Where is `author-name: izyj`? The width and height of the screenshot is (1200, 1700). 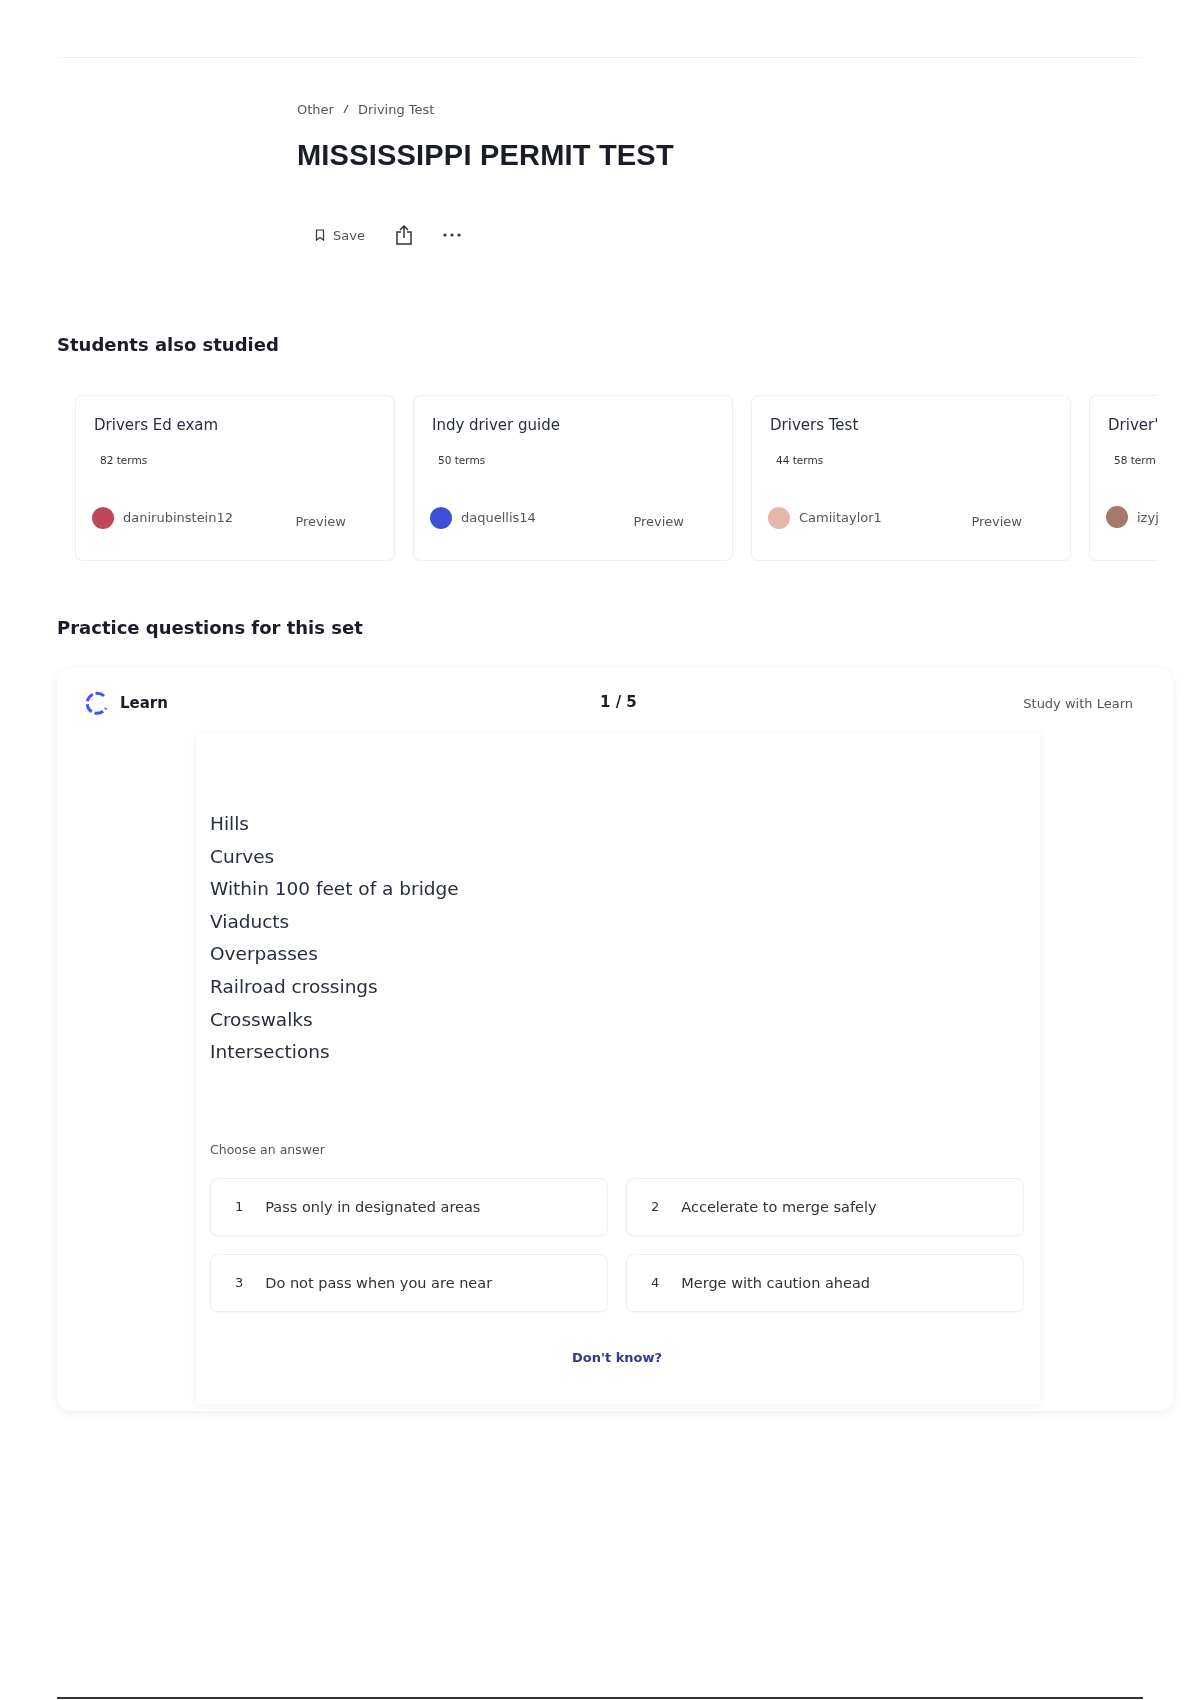
author-name: izyj is located at coordinates (1147, 517).